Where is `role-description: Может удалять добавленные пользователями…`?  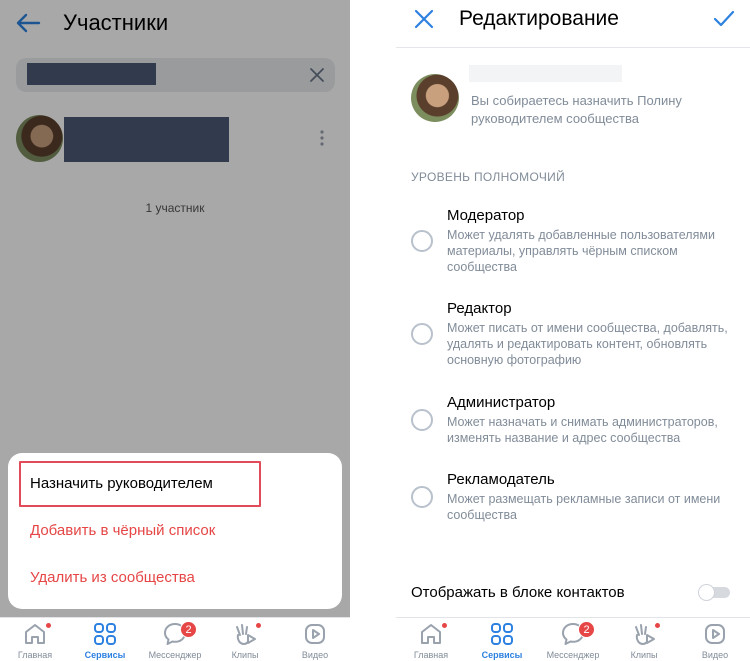
role-description: Может удалять добавленные пользователями… is located at coordinates (581, 251).